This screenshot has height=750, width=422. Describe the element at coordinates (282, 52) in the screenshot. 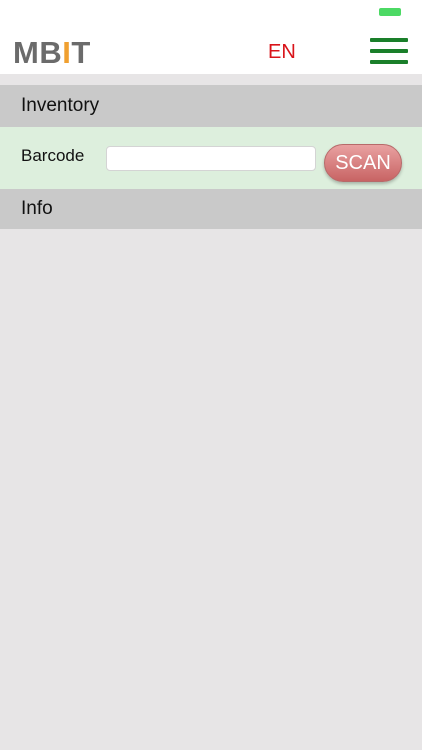

I see `language-switcher: EN` at that location.